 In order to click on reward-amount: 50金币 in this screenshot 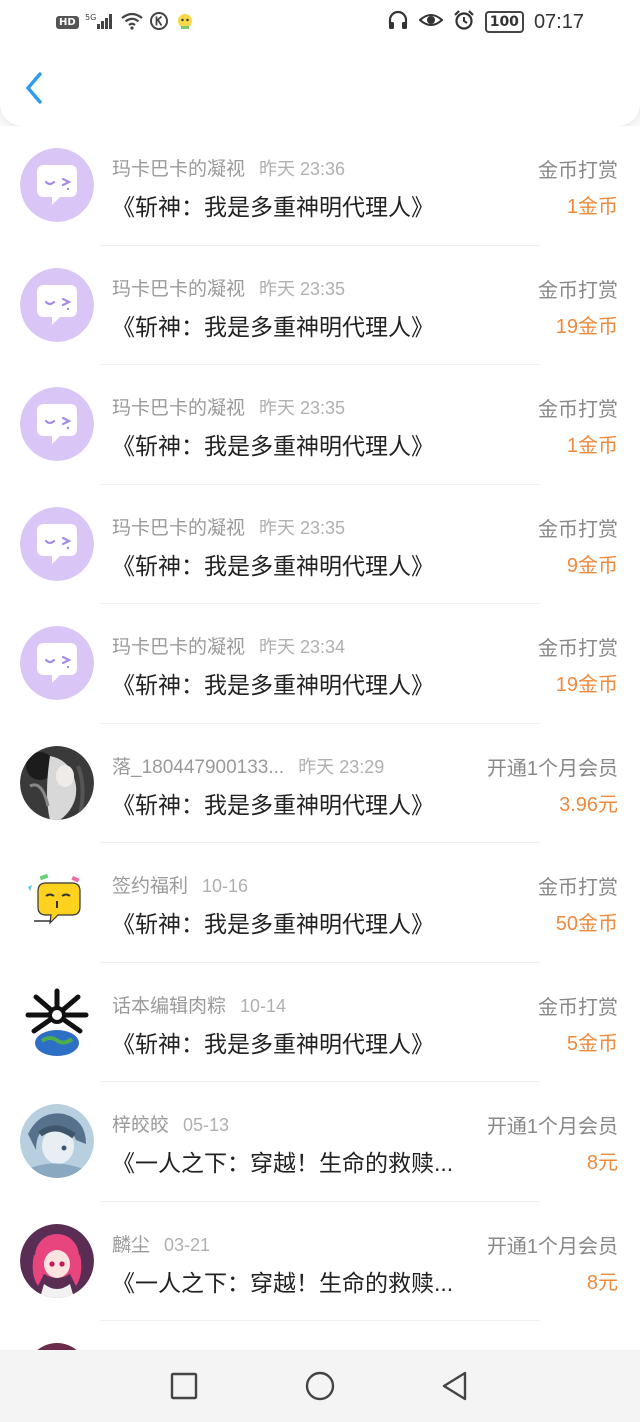, I will do `click(586, 924)`.